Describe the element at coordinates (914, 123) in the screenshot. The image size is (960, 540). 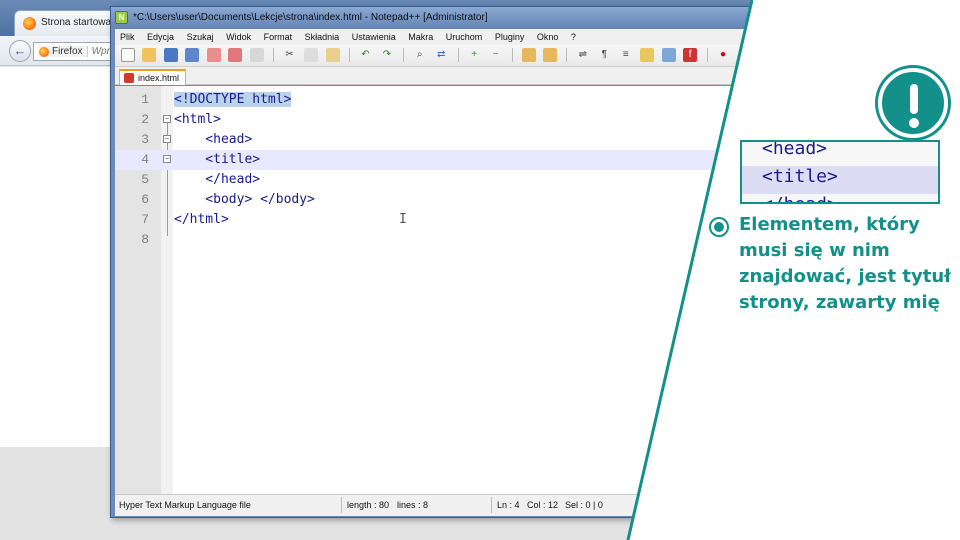
I see `exclamation-dot` at that location.